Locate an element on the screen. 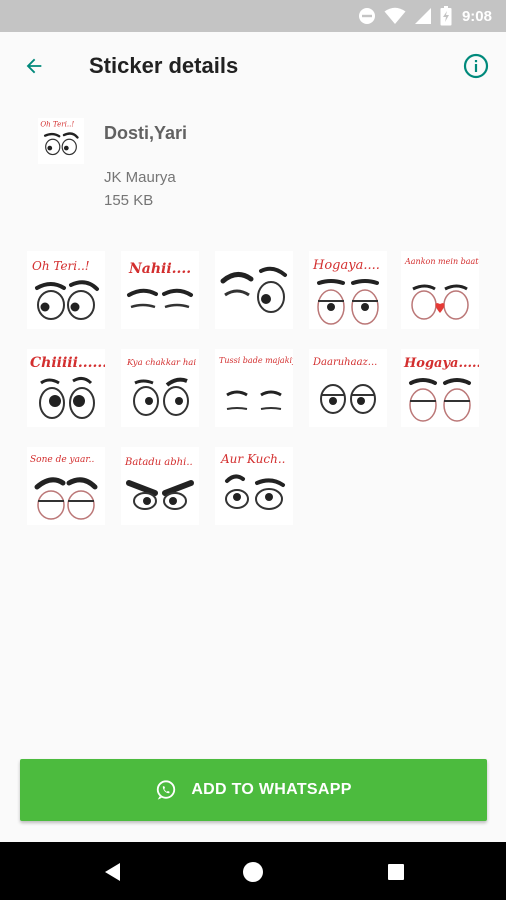 The width and height of the screenshot is (506, 900). sticker-kya-chakkar-hai: Kya chakkar hai ! is located at coordinates (160, 388).